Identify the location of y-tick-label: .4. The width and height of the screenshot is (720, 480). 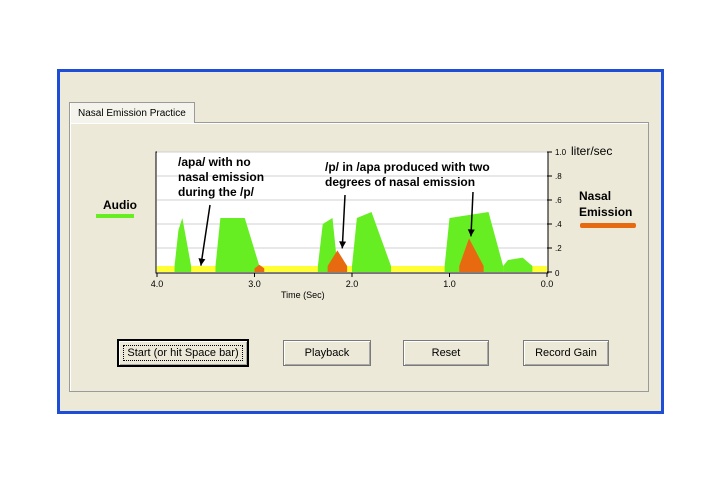
(558, 224).